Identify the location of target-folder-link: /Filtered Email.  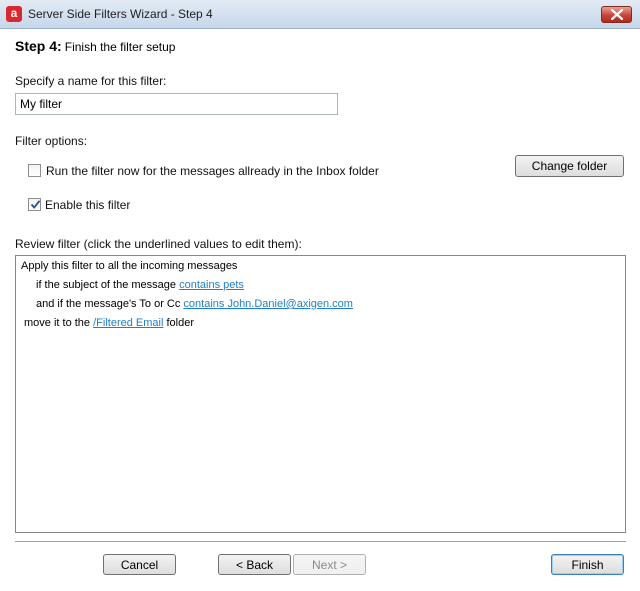
(128, 323).